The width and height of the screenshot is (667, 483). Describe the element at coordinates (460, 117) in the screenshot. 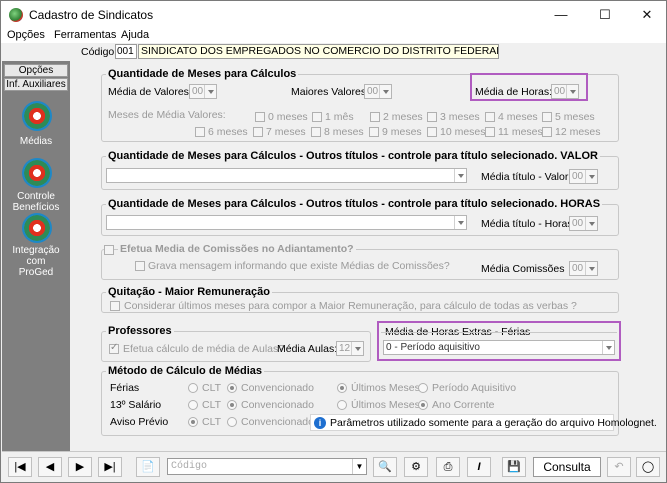

I see `meses-label: 3 meses` at that location.